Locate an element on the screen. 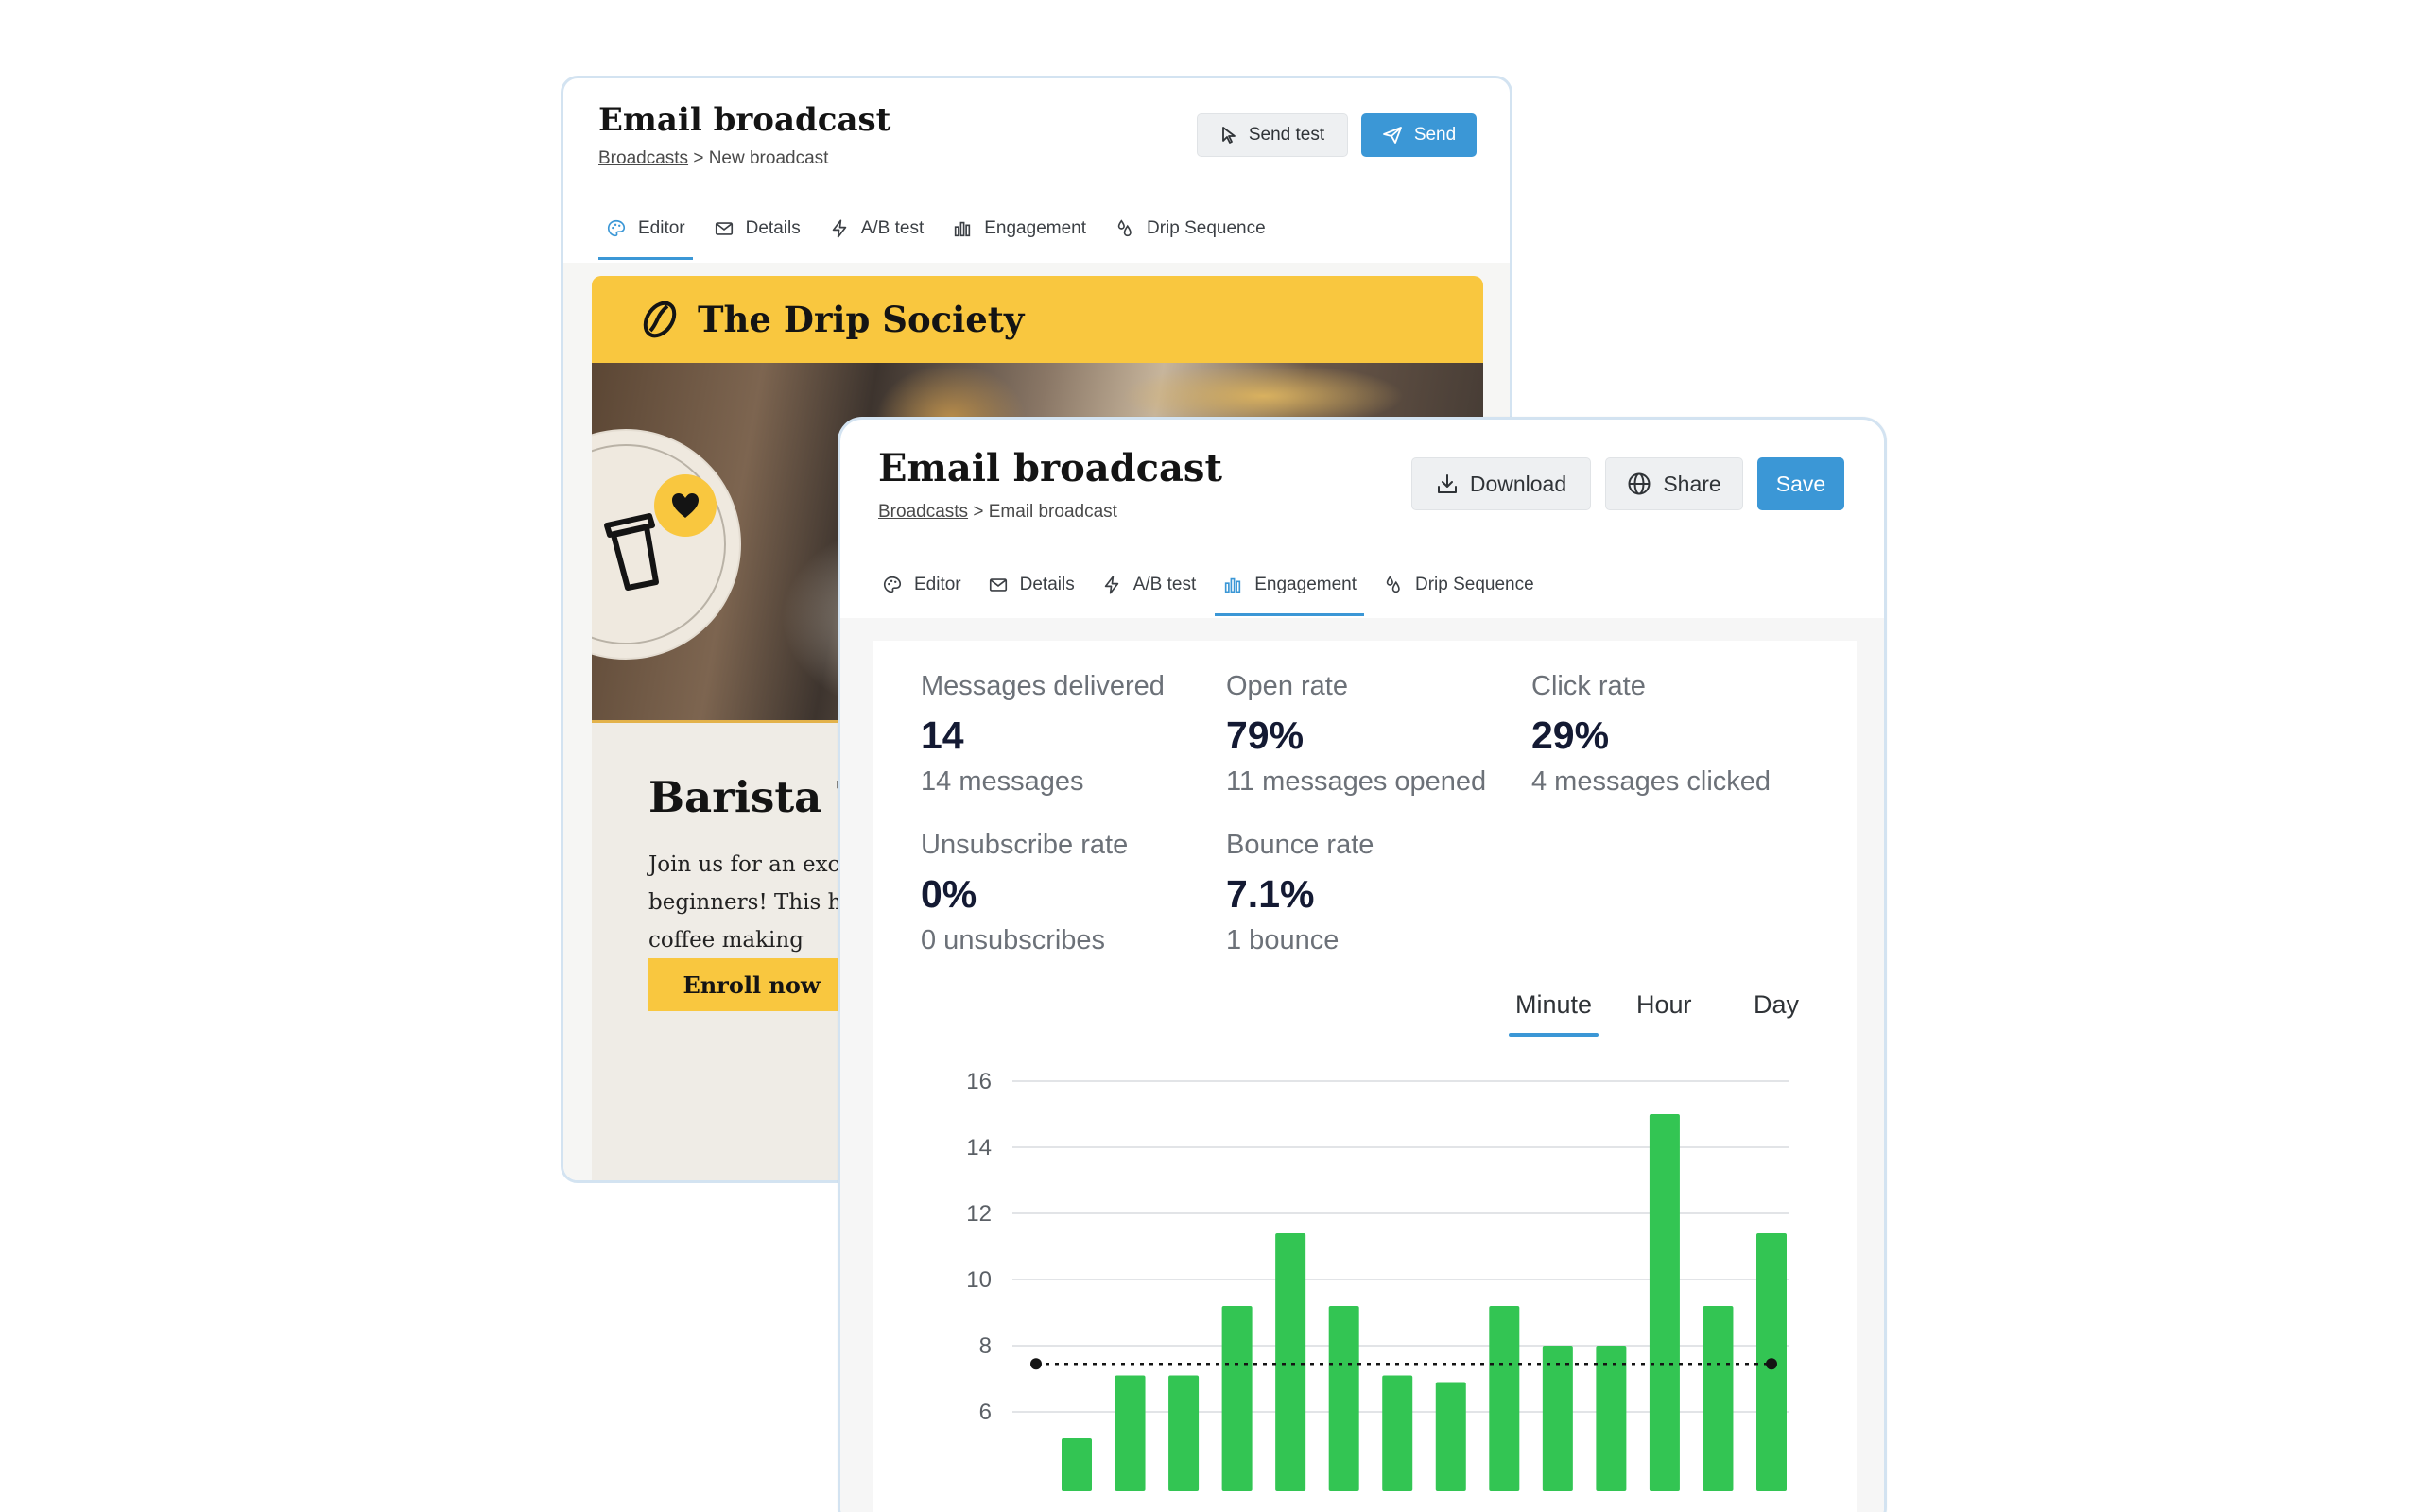  heart-badge is located at coordinates (685, 505).